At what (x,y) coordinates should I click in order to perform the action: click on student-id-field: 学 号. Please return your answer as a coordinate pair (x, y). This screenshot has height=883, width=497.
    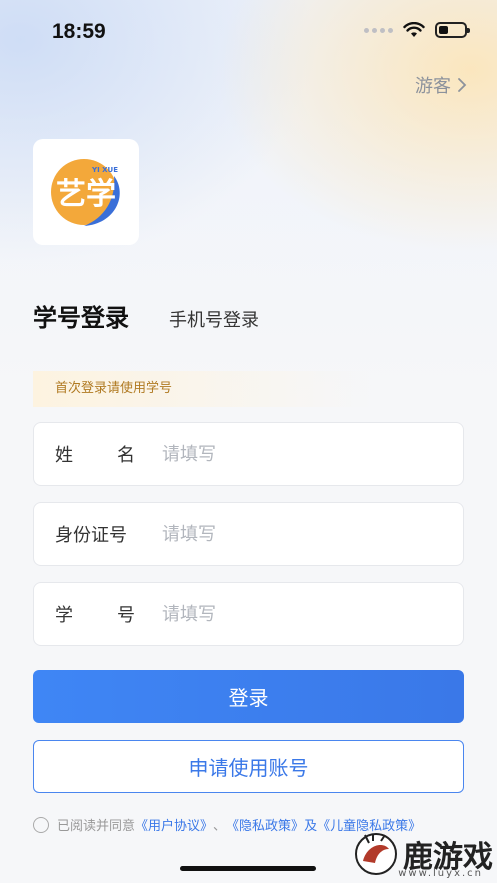
    Looking at the image, I should click on (248, 614).